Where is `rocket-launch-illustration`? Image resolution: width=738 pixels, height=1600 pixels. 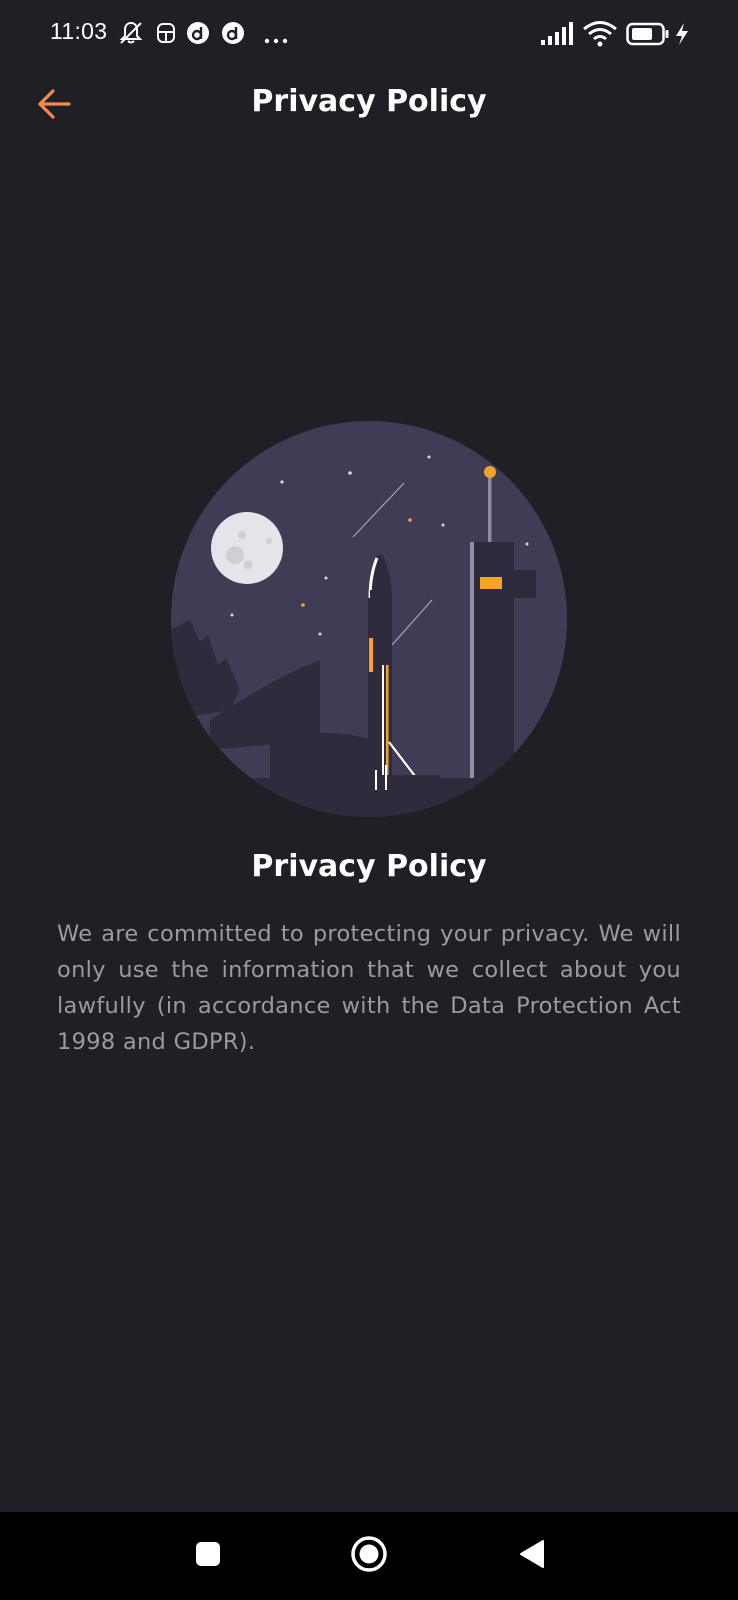
rocket-launch-illustration is located at coordinates (369, 619).